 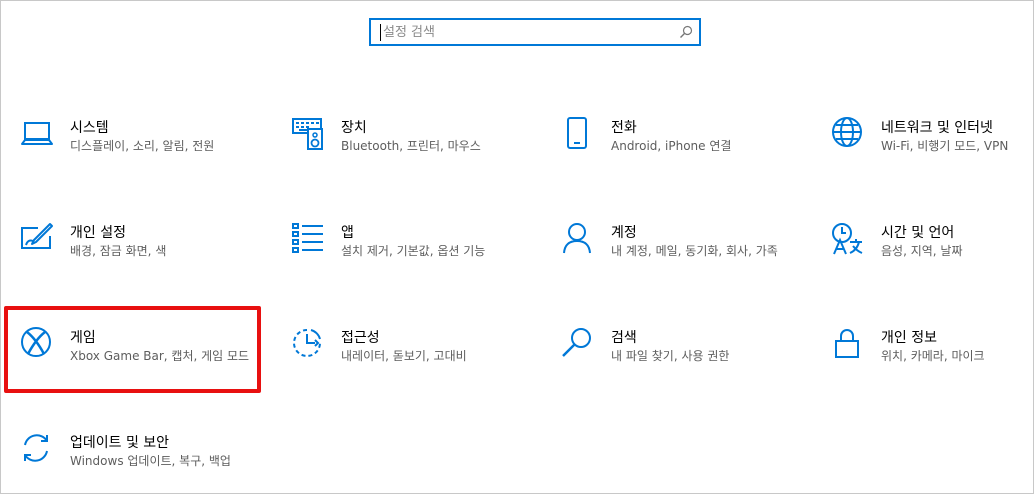 What do you see at coordinates (307, 134) in the screenshot?
I see `keyboard-speaker-icon` at bounding box center [307, 134].